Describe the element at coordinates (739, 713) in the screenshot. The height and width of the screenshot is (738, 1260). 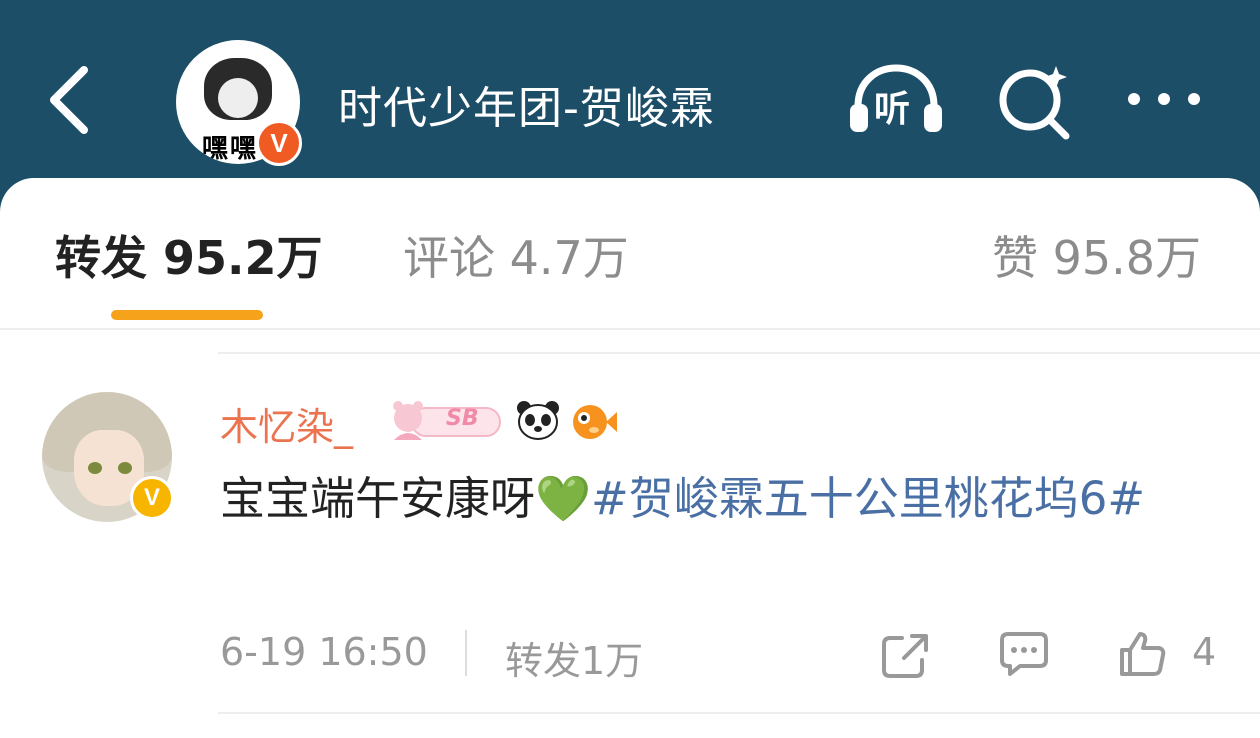
I see `comment-bottom-divider` at that location.